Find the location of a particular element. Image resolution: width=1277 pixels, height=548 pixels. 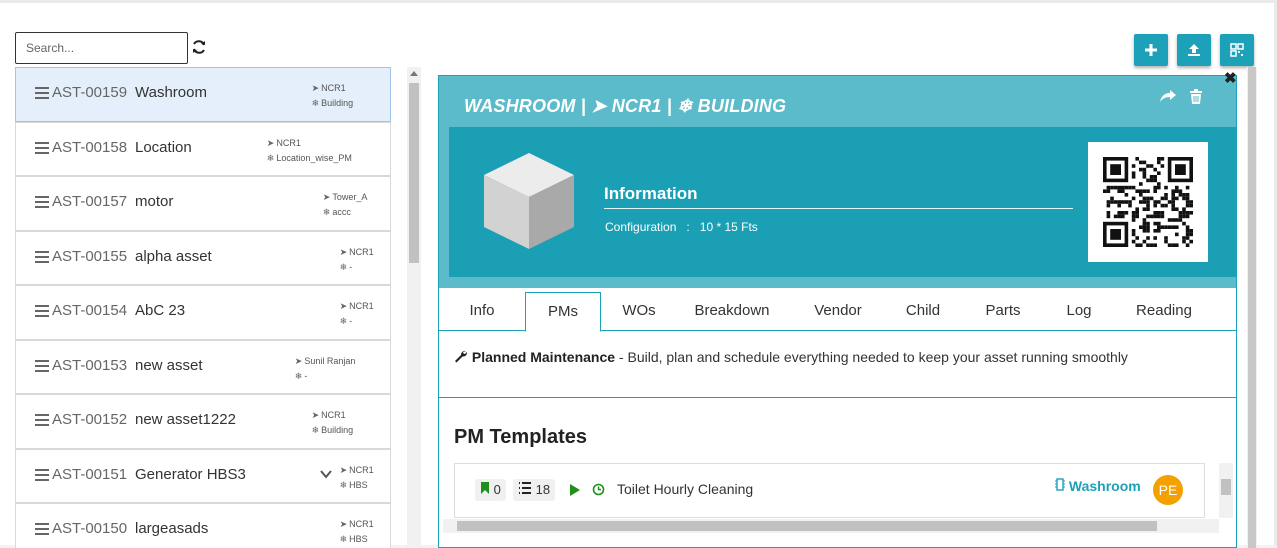

list-icon is located at coordinates (525, 488).